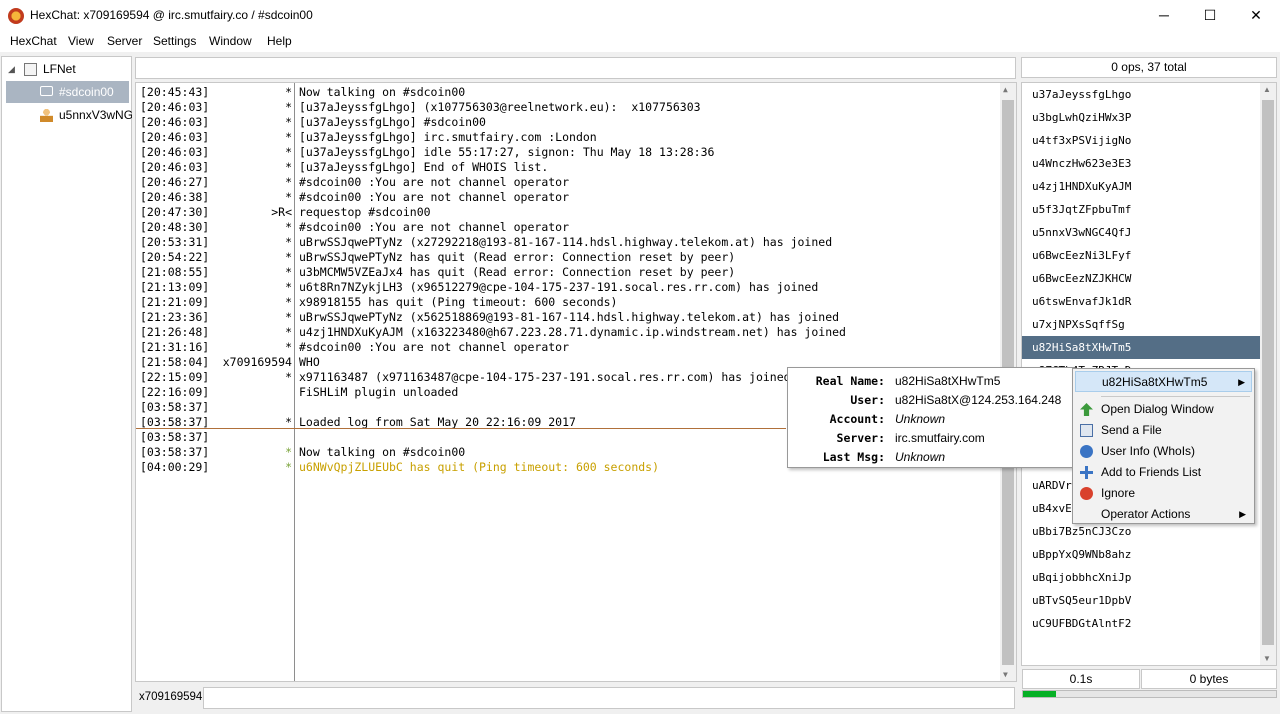 This screenshot has height=714, width=1280. I want to click on tree-channel-label: #sdcoin00, so click(86, 92).